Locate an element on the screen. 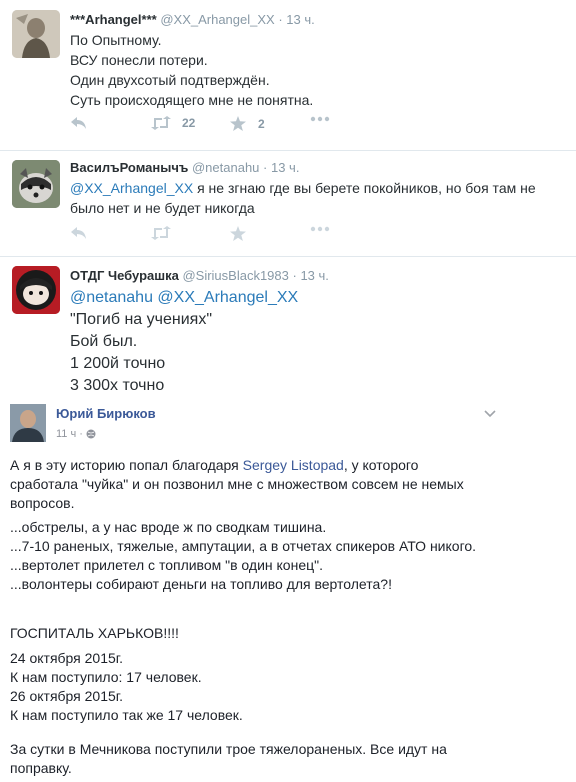  mention-links: @netanahu @XX_Arhangel_XX is located at coordinates (184, 298).